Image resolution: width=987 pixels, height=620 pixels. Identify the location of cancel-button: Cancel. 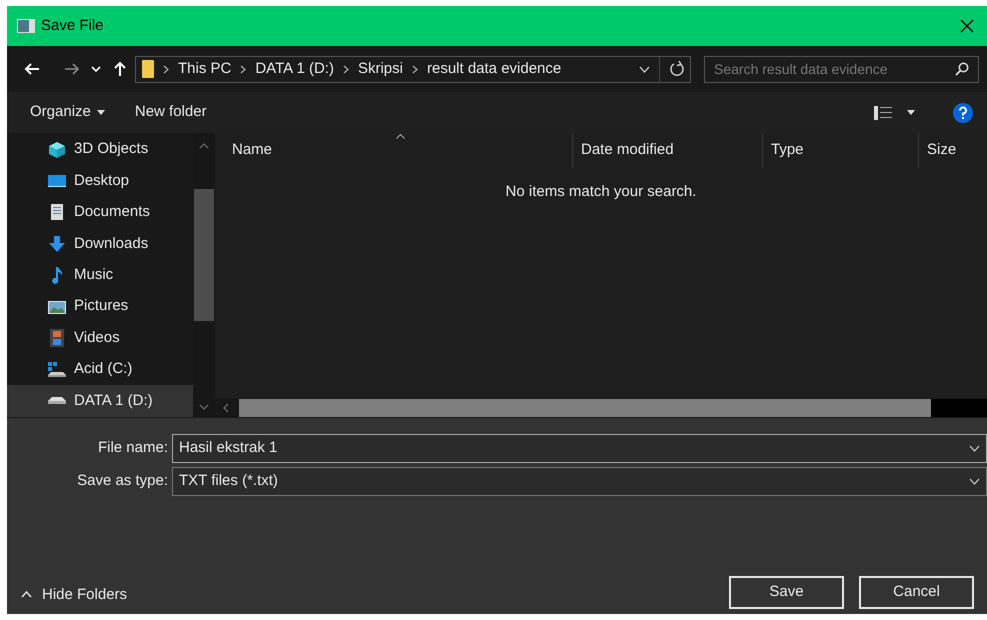
(916, 592).